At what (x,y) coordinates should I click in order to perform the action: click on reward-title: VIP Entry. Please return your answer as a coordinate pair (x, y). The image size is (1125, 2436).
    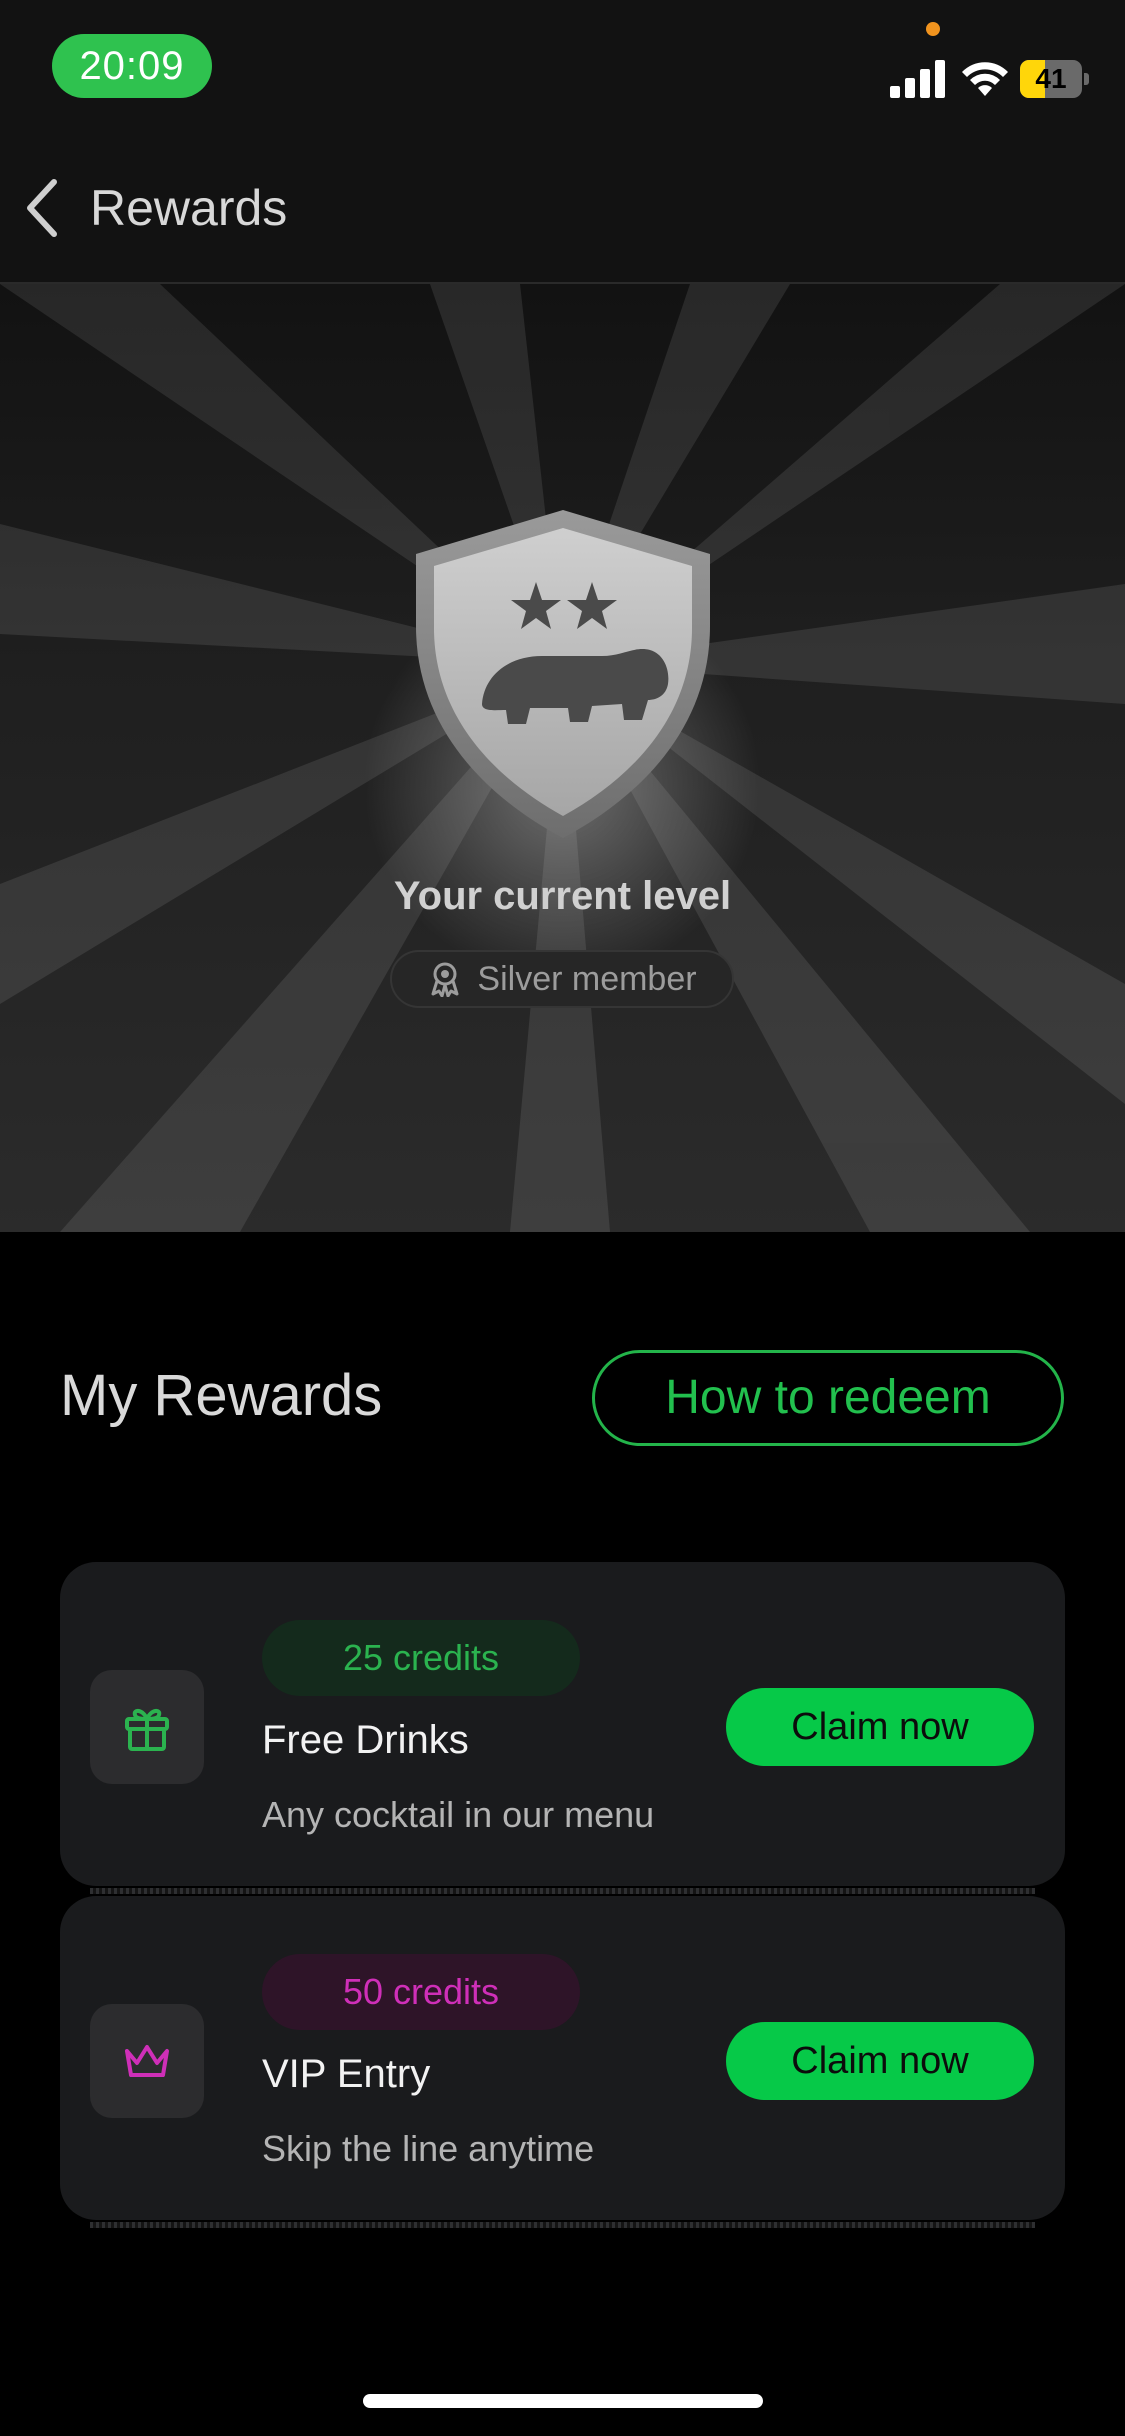
    Looking at the image, I should click on (346, 2074).